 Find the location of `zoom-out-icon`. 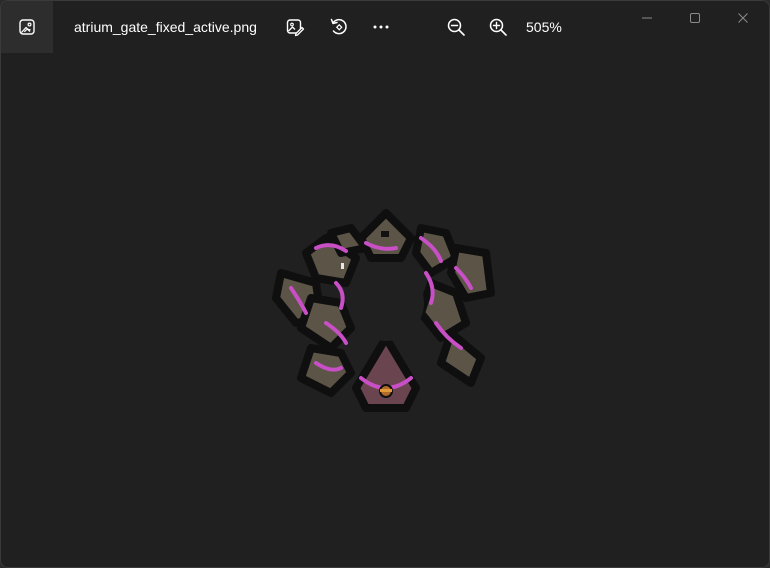

zoom-out-icon is located at coordinates (456, 27).